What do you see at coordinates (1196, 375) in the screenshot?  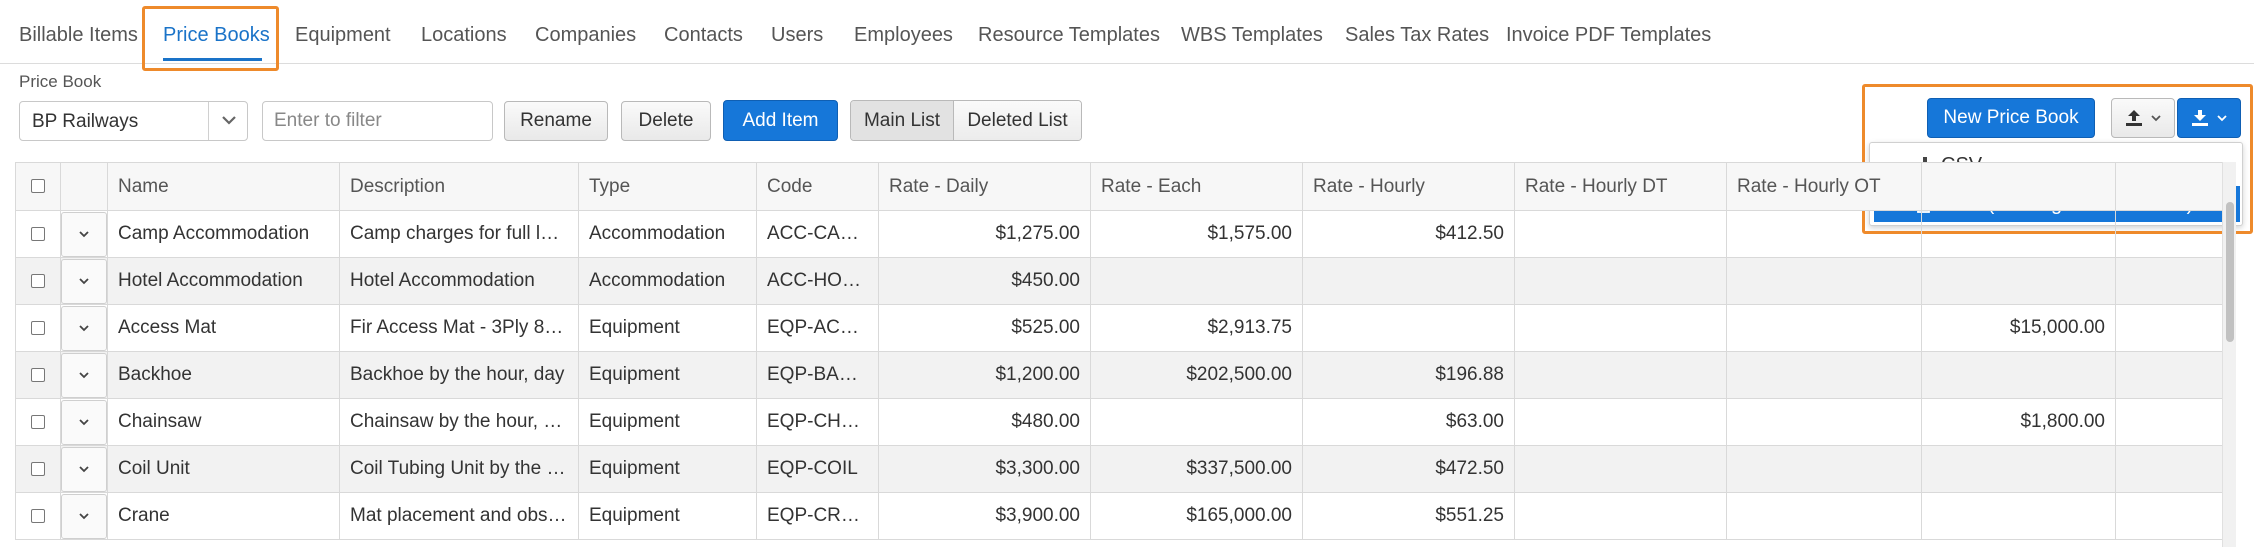 I see `cell-rate-each: $202,500.00` at bounding box center [1196, 375].